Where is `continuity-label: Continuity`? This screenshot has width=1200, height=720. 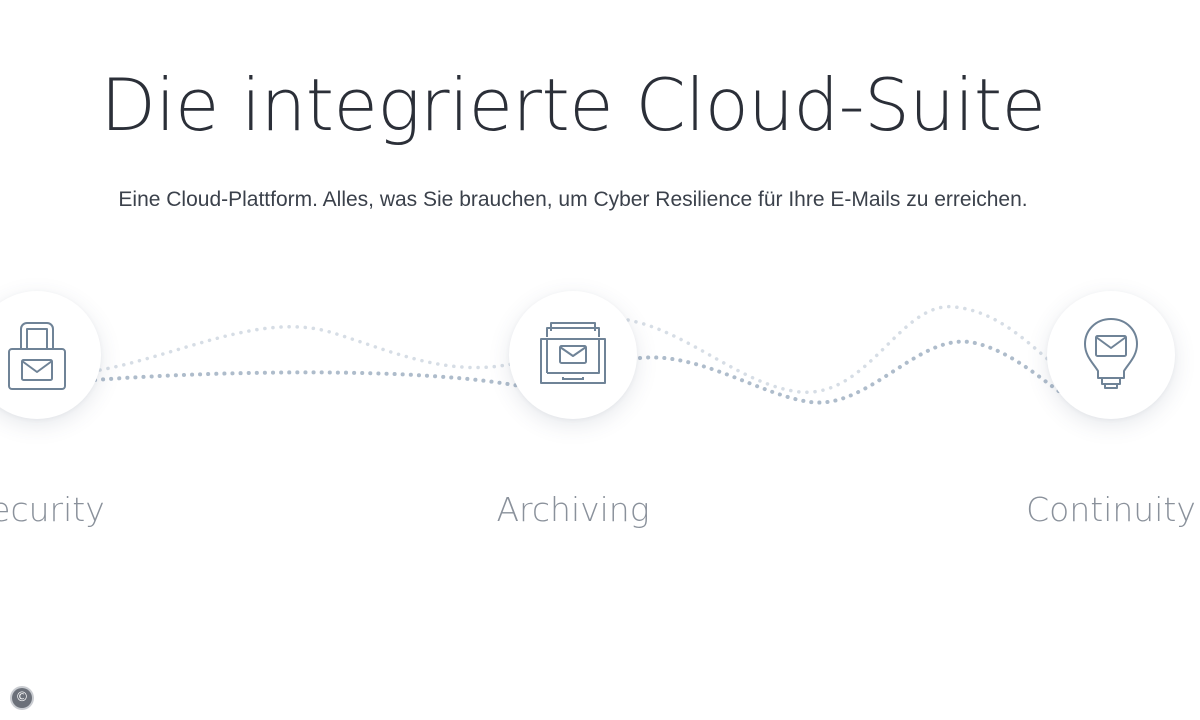
continuity-label: Continuity is located at coordinates (1080, 510).